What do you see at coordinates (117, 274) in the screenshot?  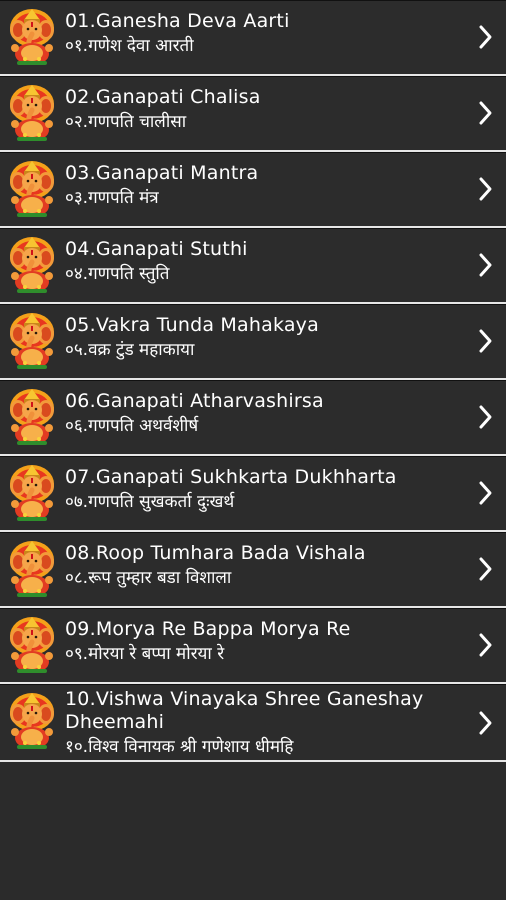 I see `item-subtitle: ०४.गणपति स्तुति` at bounding box center [117, 274].